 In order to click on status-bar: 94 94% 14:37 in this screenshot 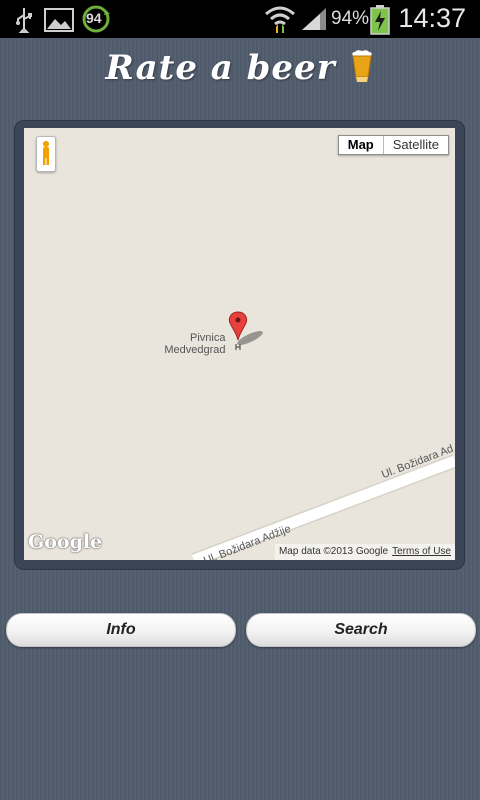, I will do `click(240, 19)`.